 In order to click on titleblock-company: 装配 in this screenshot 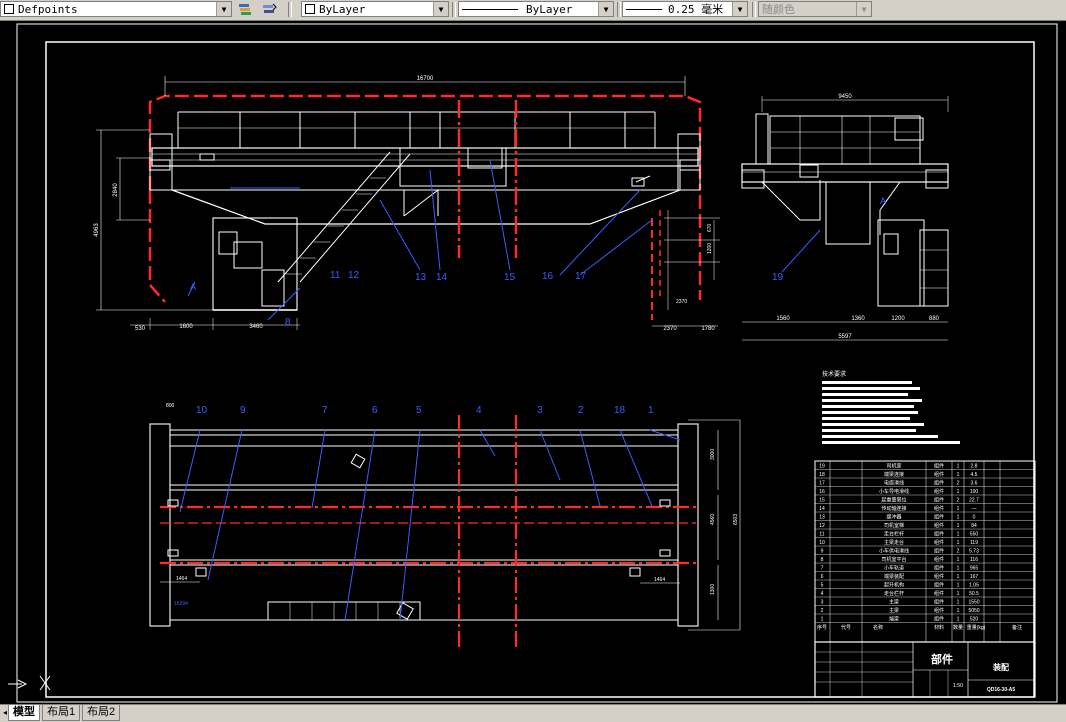, I will do `click(1000, 667)`.